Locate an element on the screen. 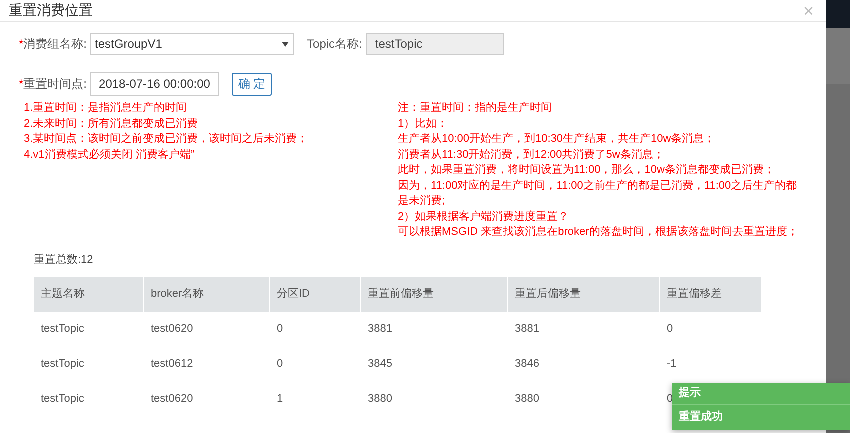 This screenshot has height=433, width=850. note-line: 此时，如果重置消费，将时间设置为11:00，那么，10w条消息都变成已消费； is located at coordinates (586, 170).